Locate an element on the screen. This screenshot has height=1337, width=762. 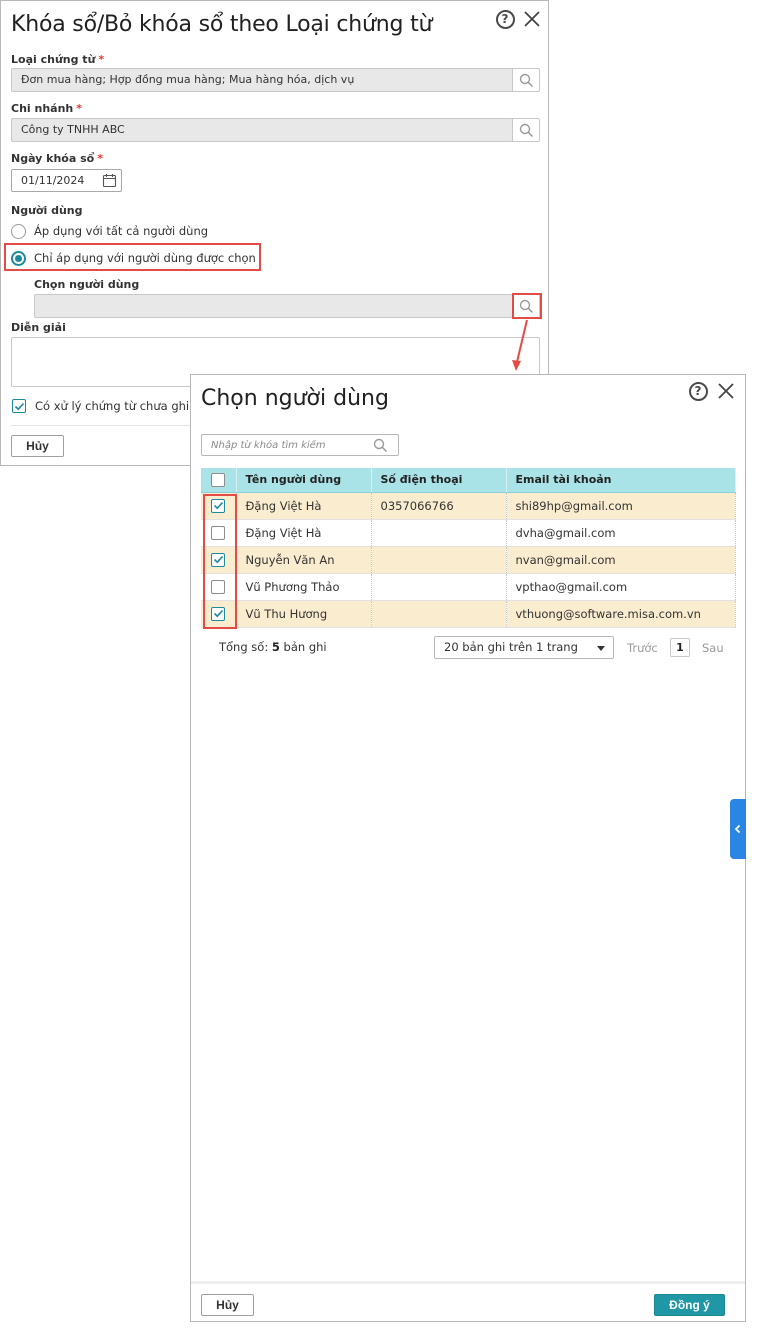
process-unposted-option: Có xử lý chứng từ chưa ghi s is located at coordinates (105, 406).